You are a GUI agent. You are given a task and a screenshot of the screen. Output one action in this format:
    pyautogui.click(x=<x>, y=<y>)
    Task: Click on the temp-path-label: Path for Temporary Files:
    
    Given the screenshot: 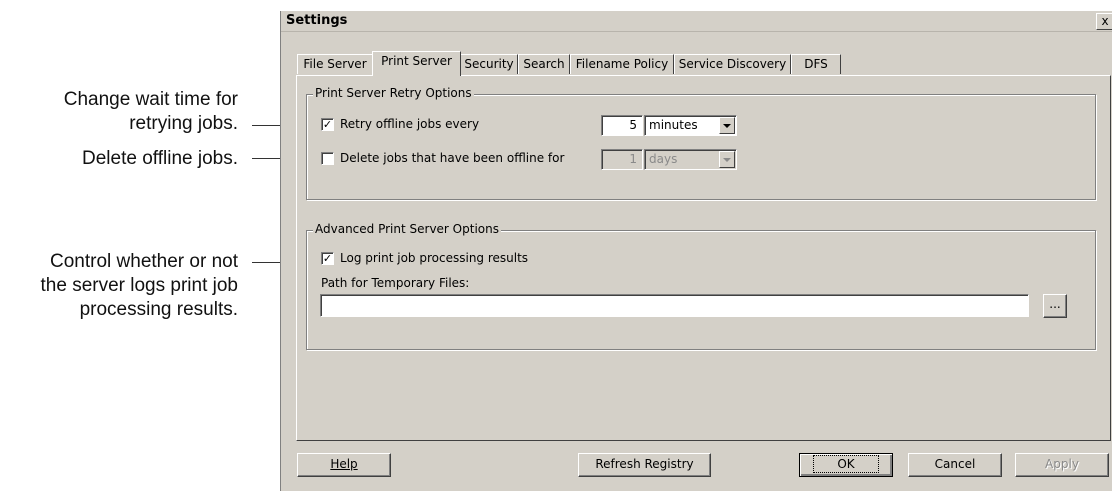 What is the action you would take?
    pyautogui.click(x=395, y=283)
    